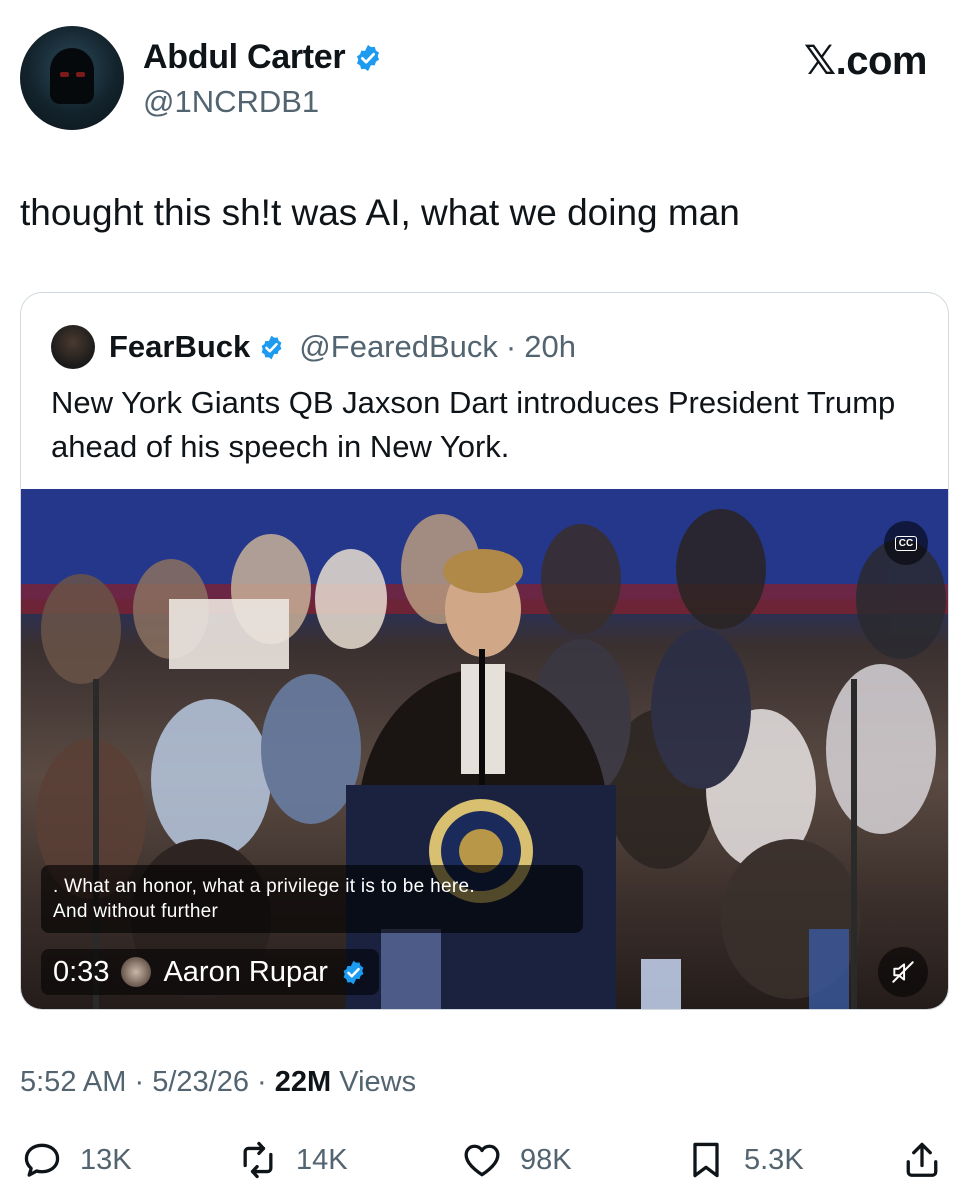 Image resolution: width=969 pixels, height=1200 pixels. I want to click on repost-icon, so click(258, 1160).